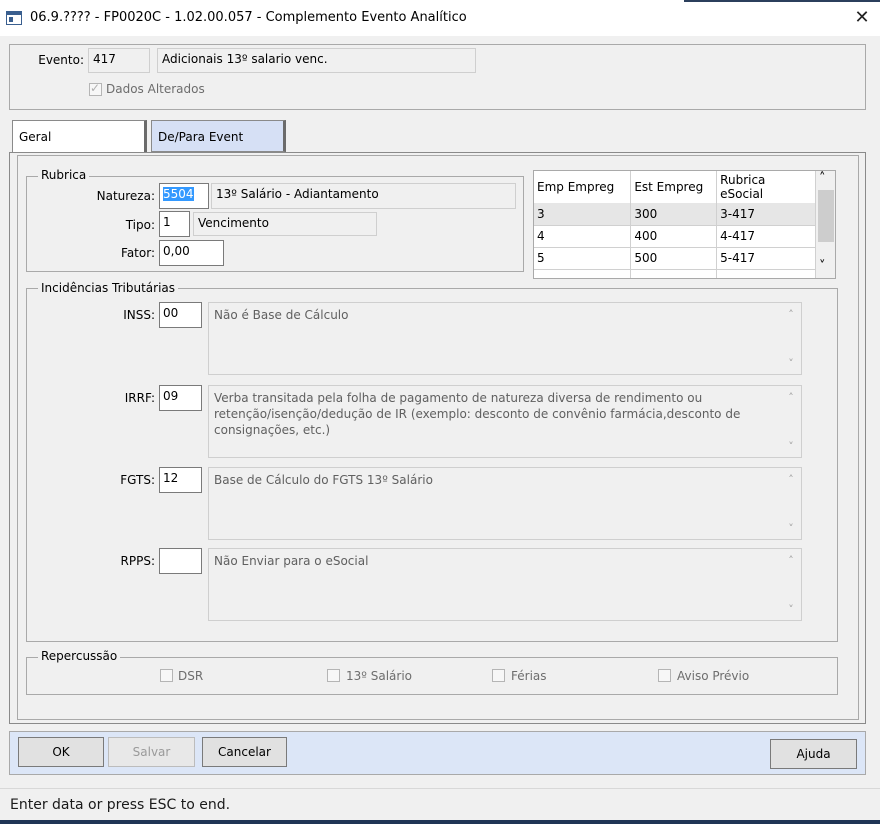 This screenshot has width=880, height=824. Describe the element at coordinates (155, 89) in the screenshot. I see `dados-alterados-label: Dados Alterados` at that location.